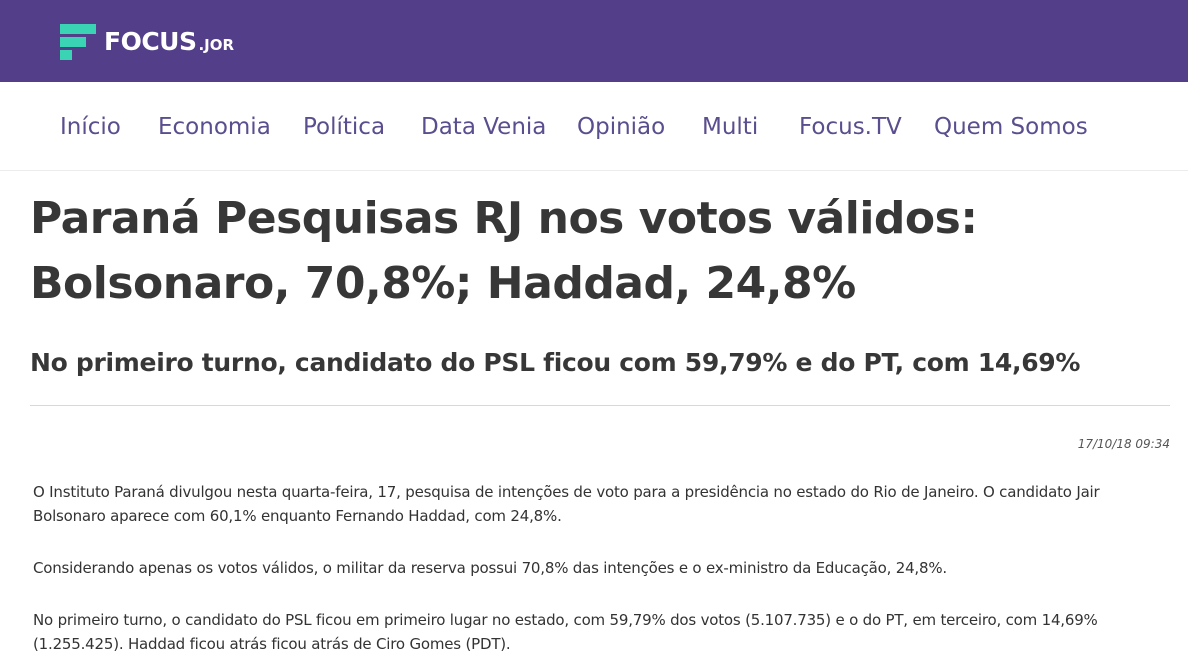 This screenshot has width=1188, height=669. I want to click on site-logo: FOCUS .JOR, so click(147, 42).